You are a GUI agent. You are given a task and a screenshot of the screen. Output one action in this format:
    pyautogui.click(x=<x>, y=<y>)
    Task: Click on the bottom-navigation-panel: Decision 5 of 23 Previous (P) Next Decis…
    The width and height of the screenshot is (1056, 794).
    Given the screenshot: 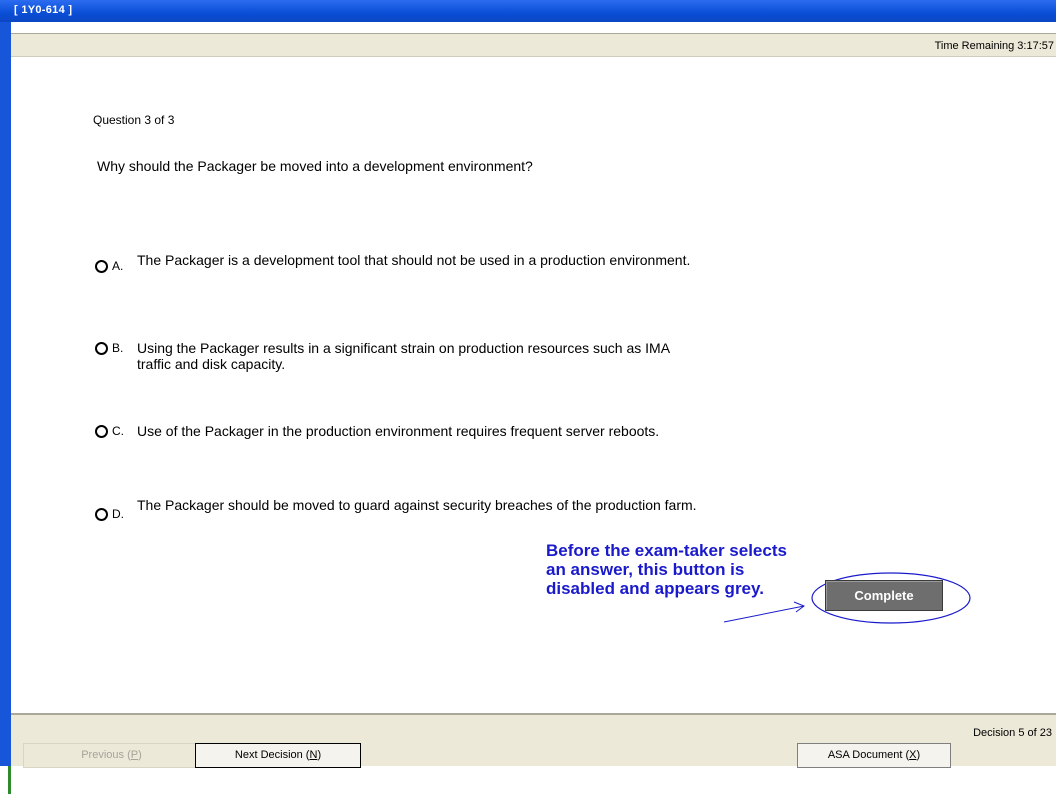 What is the action you would take?
    pyautogui.click(x=533, y=740)
    